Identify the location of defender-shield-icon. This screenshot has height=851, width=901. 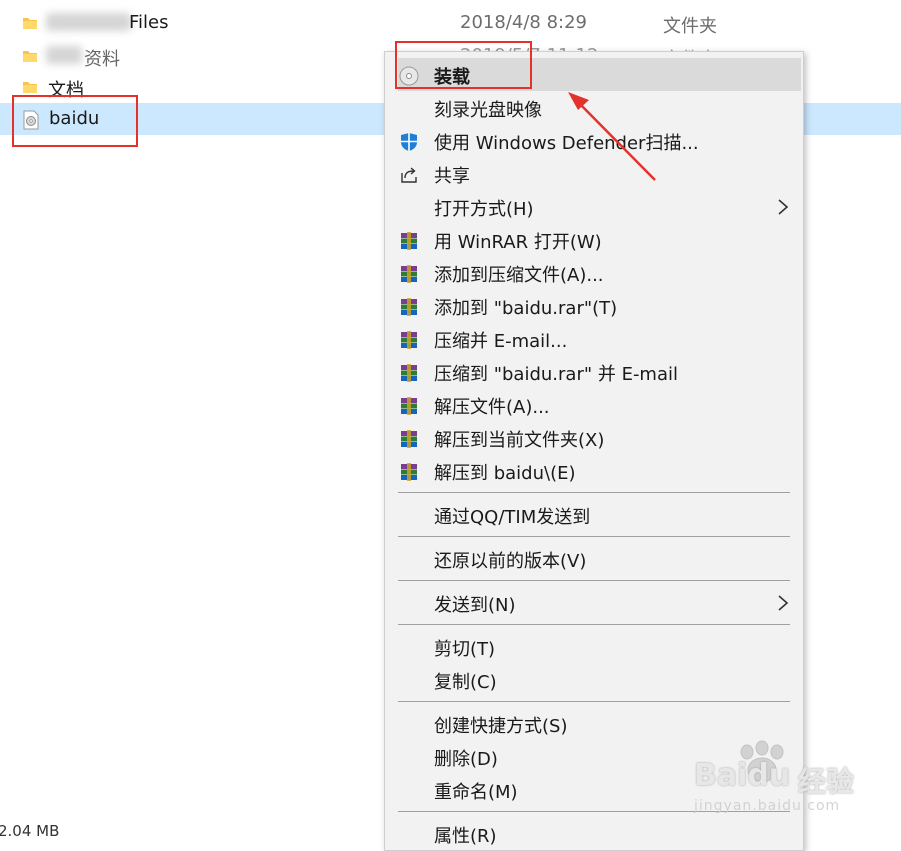
(409, 142).